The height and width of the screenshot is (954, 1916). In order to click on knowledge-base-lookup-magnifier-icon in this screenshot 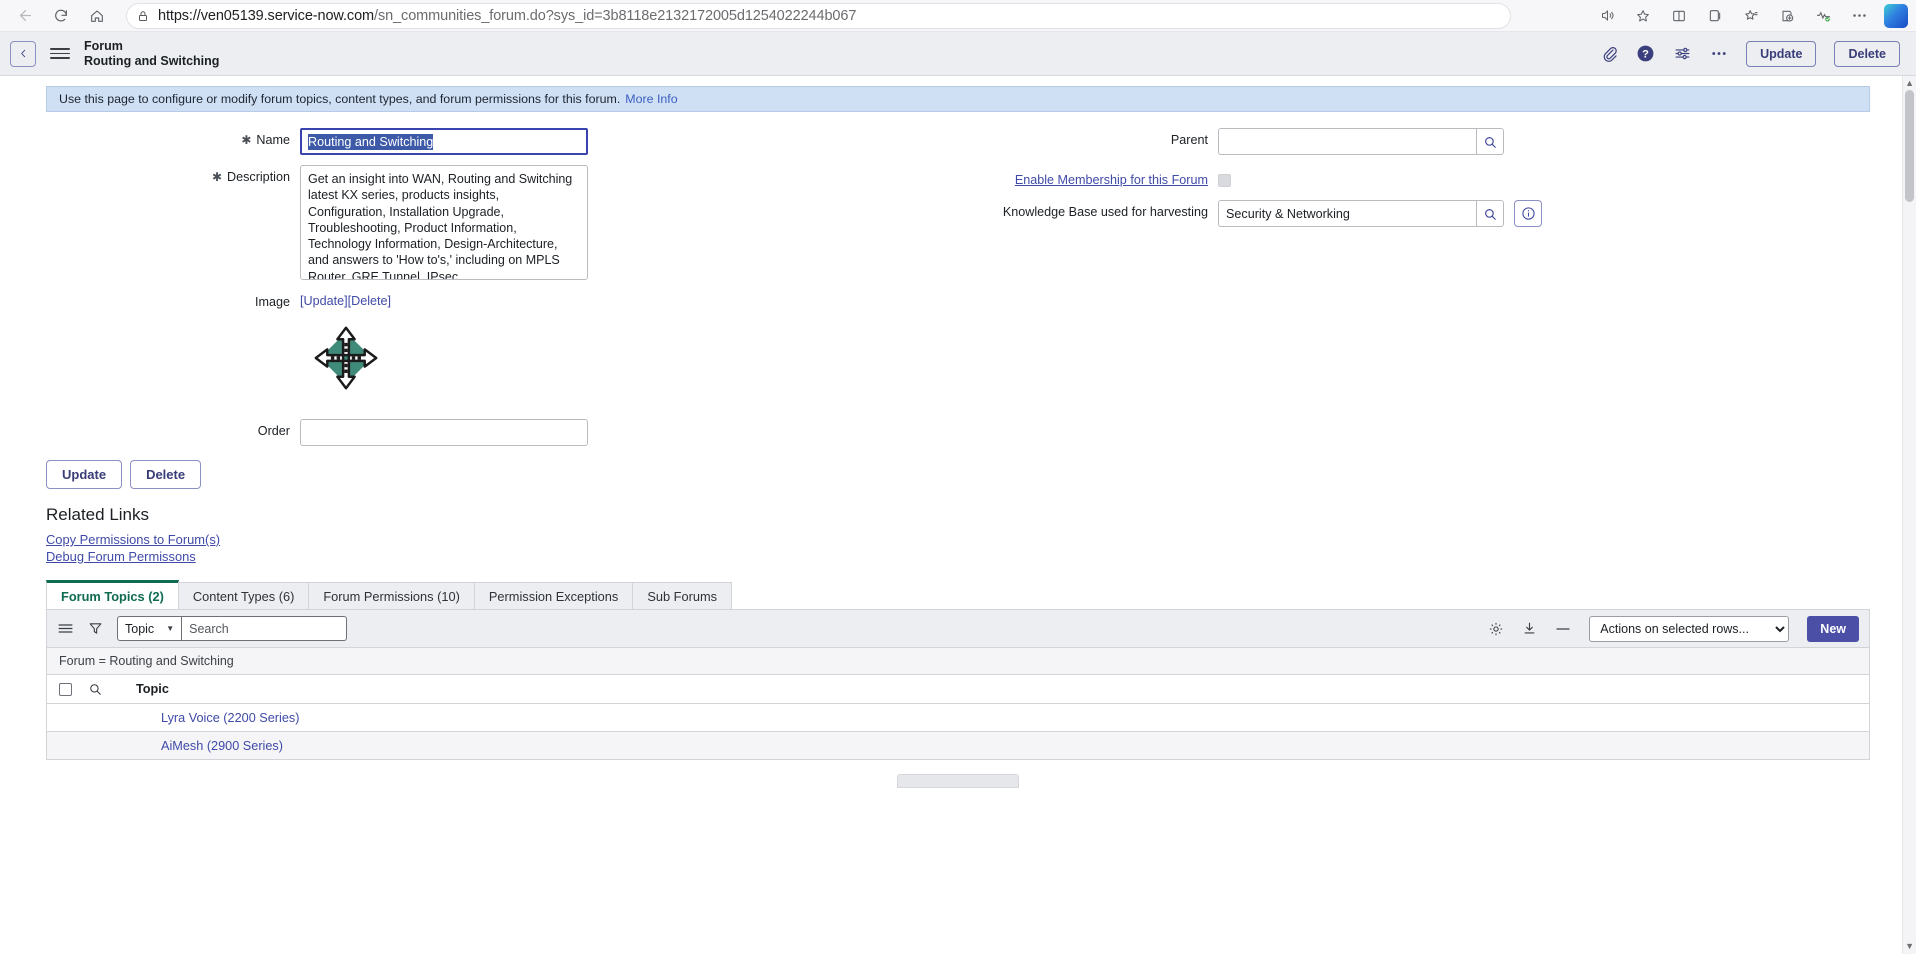, I will do `click(1490, 213)`.